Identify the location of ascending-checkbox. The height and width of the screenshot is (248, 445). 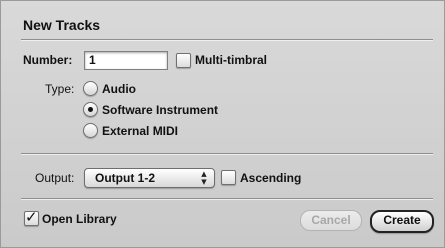
(228, 177).